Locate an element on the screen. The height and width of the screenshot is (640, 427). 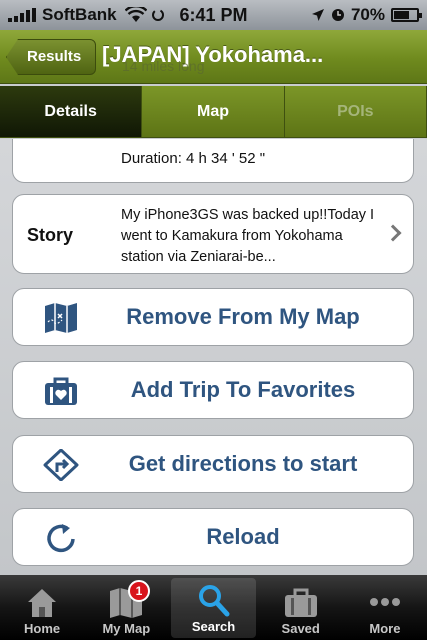
location-arrow-icon is located at coordinates (317, 15).